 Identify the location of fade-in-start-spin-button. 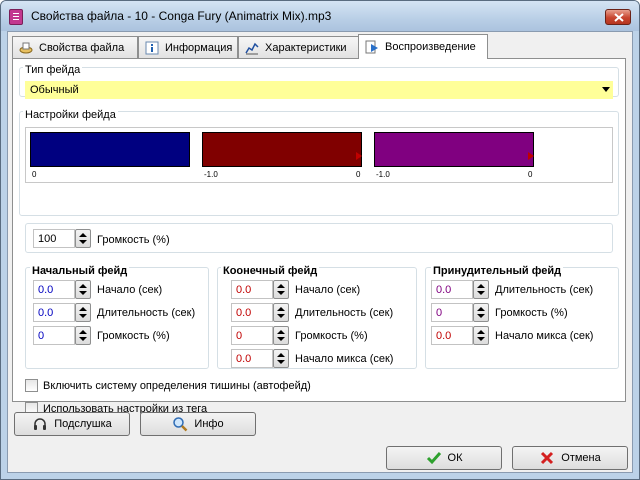
(83, 289).